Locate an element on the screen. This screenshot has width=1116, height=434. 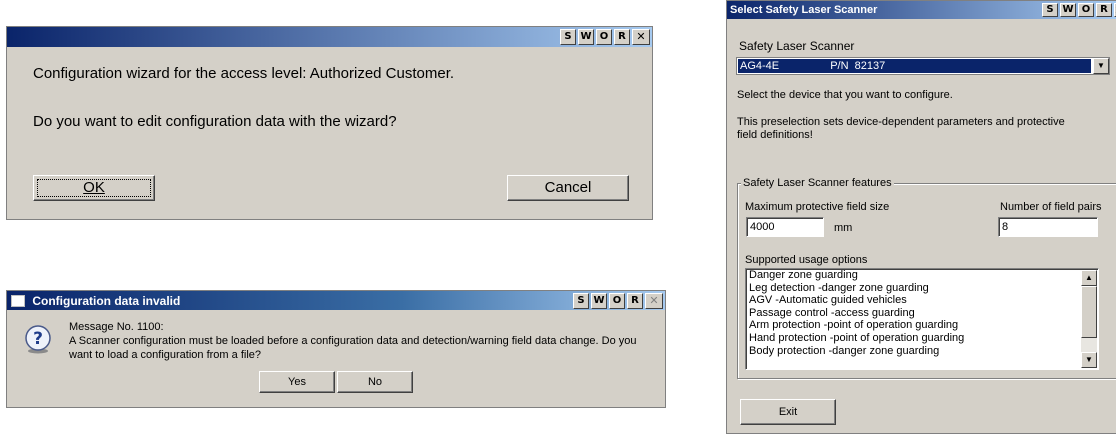
cancel-button: Cancel is located at coordinates (568, 188).